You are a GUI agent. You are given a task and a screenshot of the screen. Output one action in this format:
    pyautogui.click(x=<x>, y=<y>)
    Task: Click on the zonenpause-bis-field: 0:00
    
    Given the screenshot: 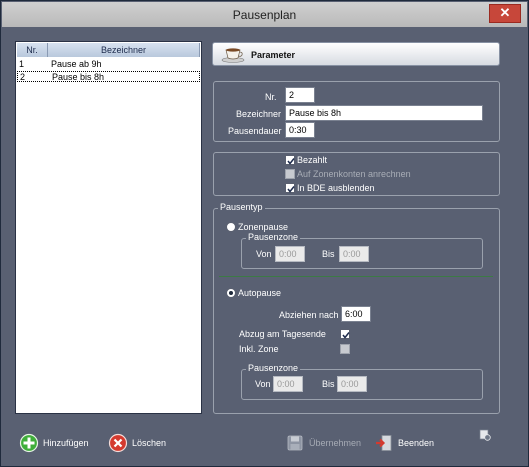 What is the action you would take?
    pyautogui.click(x=354, y=254)
    